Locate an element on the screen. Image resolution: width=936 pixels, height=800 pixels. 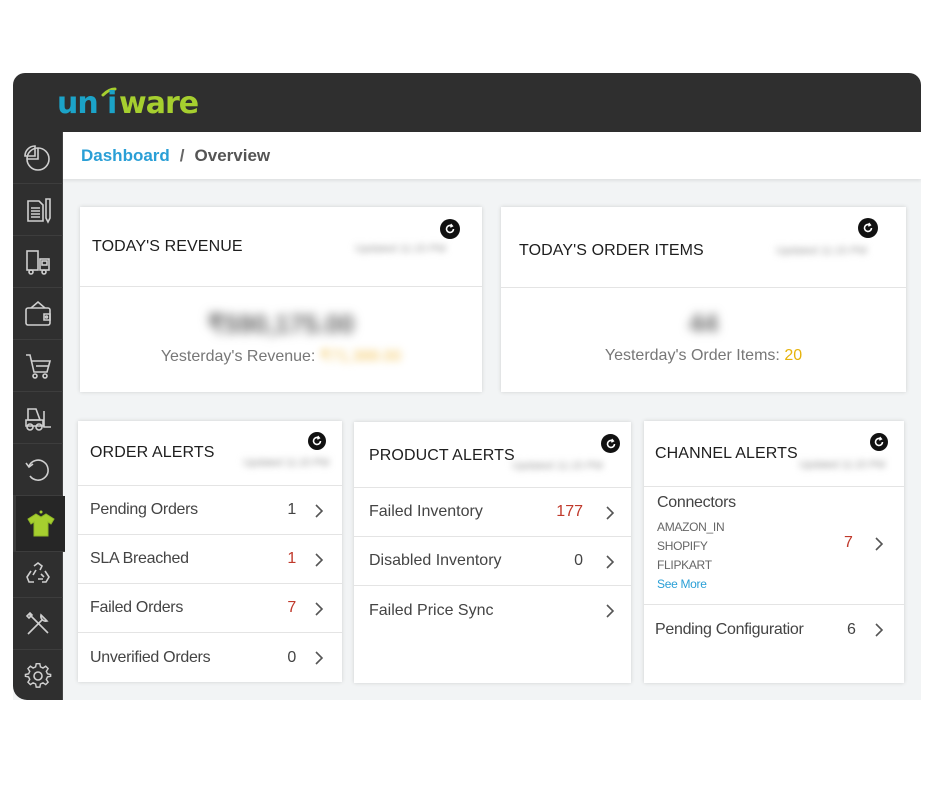
document-edit-icon is located at coordinates (38, 210).